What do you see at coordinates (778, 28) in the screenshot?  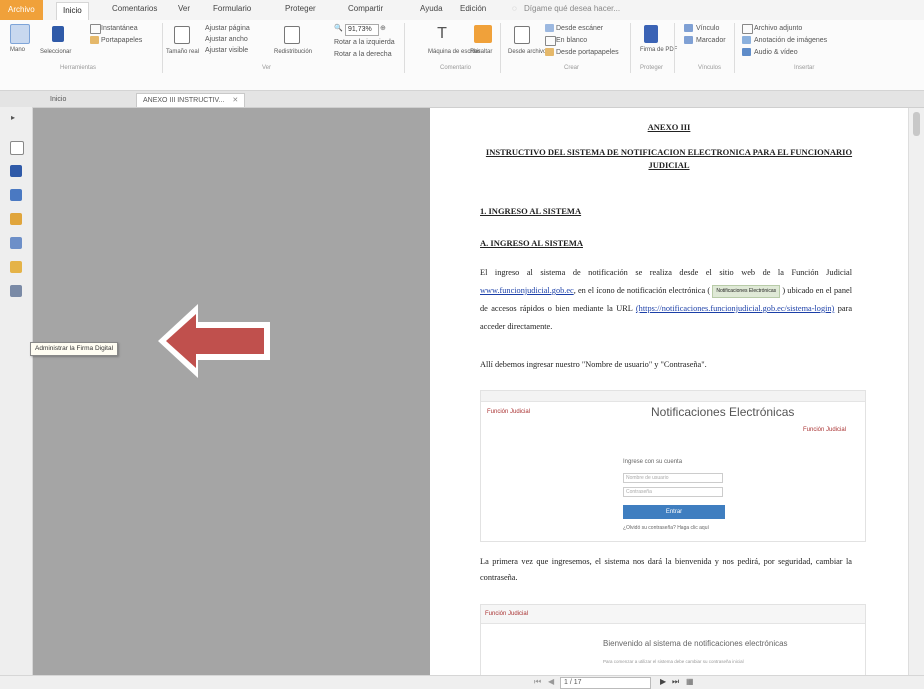 I see `file-attachment-label: Archivo adjunto` at bounding box center [778, 28].